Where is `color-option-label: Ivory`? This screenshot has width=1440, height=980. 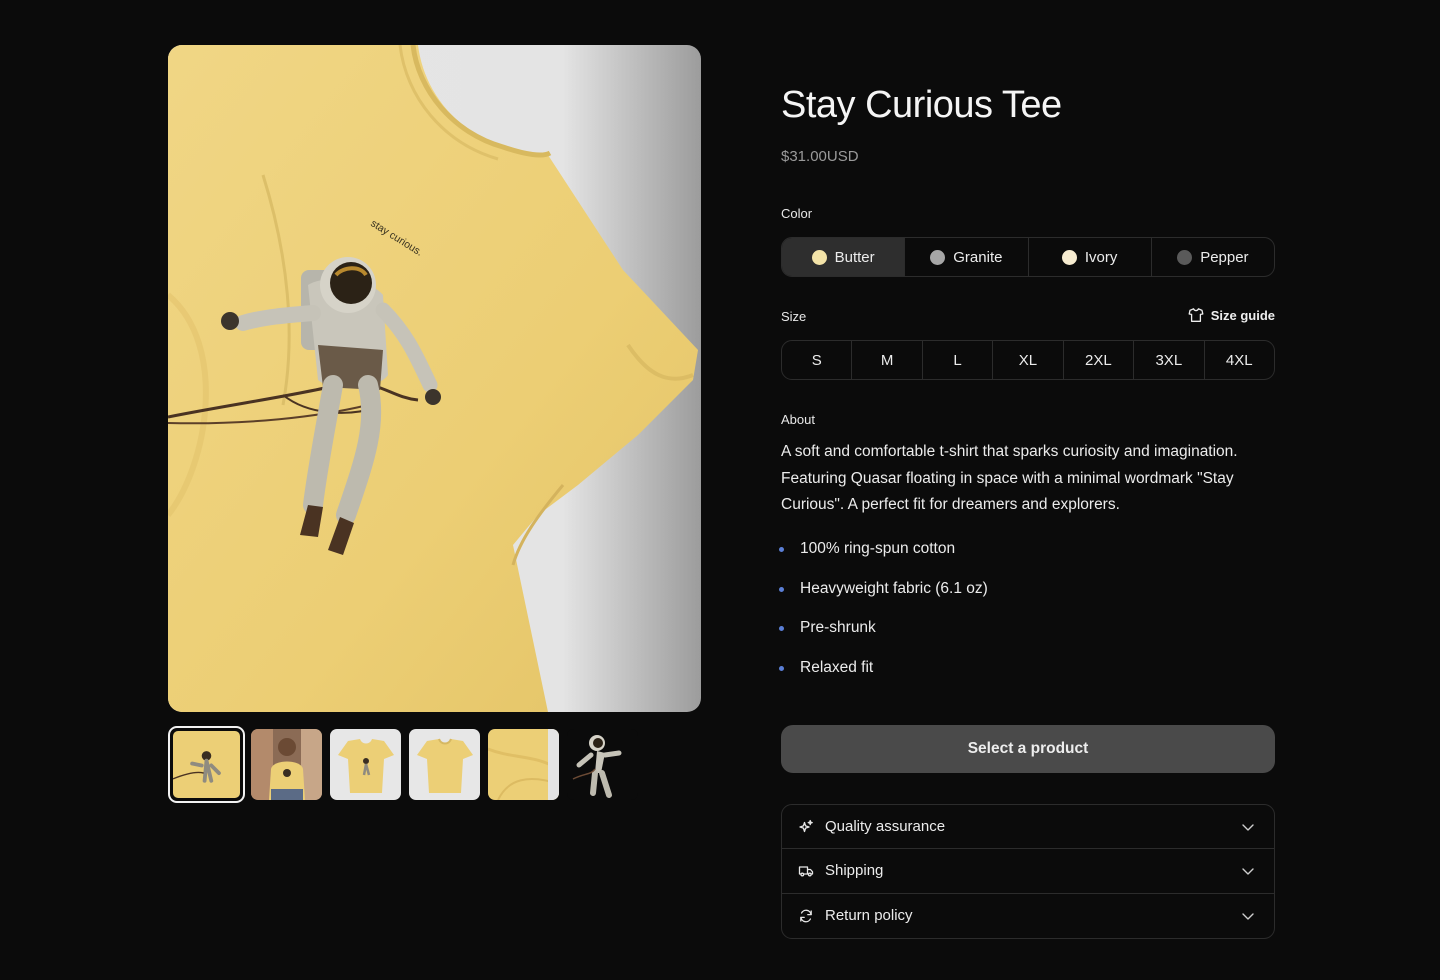
color-option-label: Ivory is located at coordinates (1101, 257).